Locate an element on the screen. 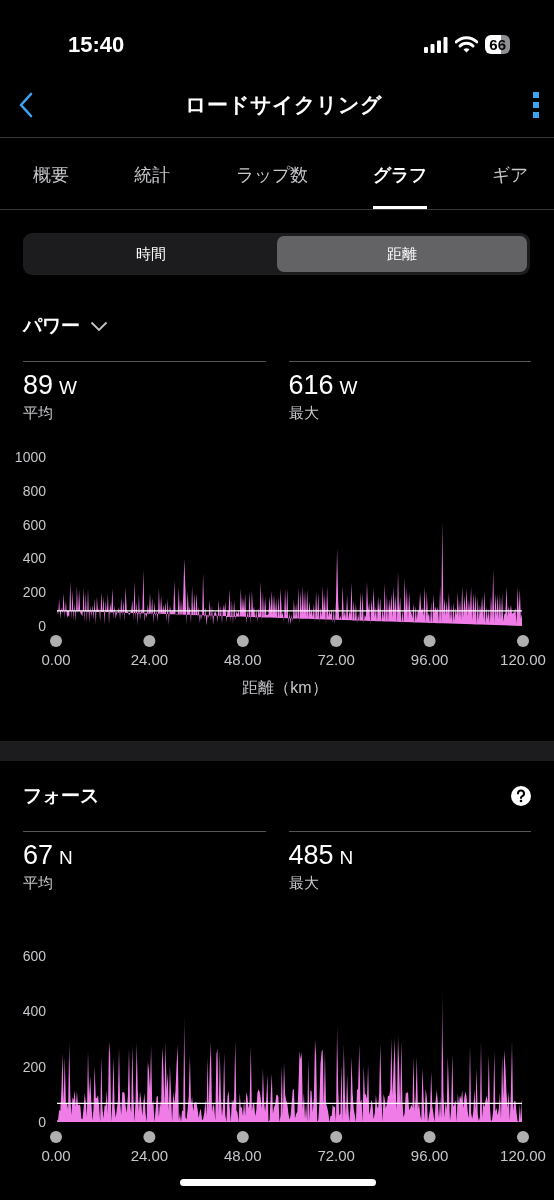  status-time: 15:40 is located at coordinates (96, 45).